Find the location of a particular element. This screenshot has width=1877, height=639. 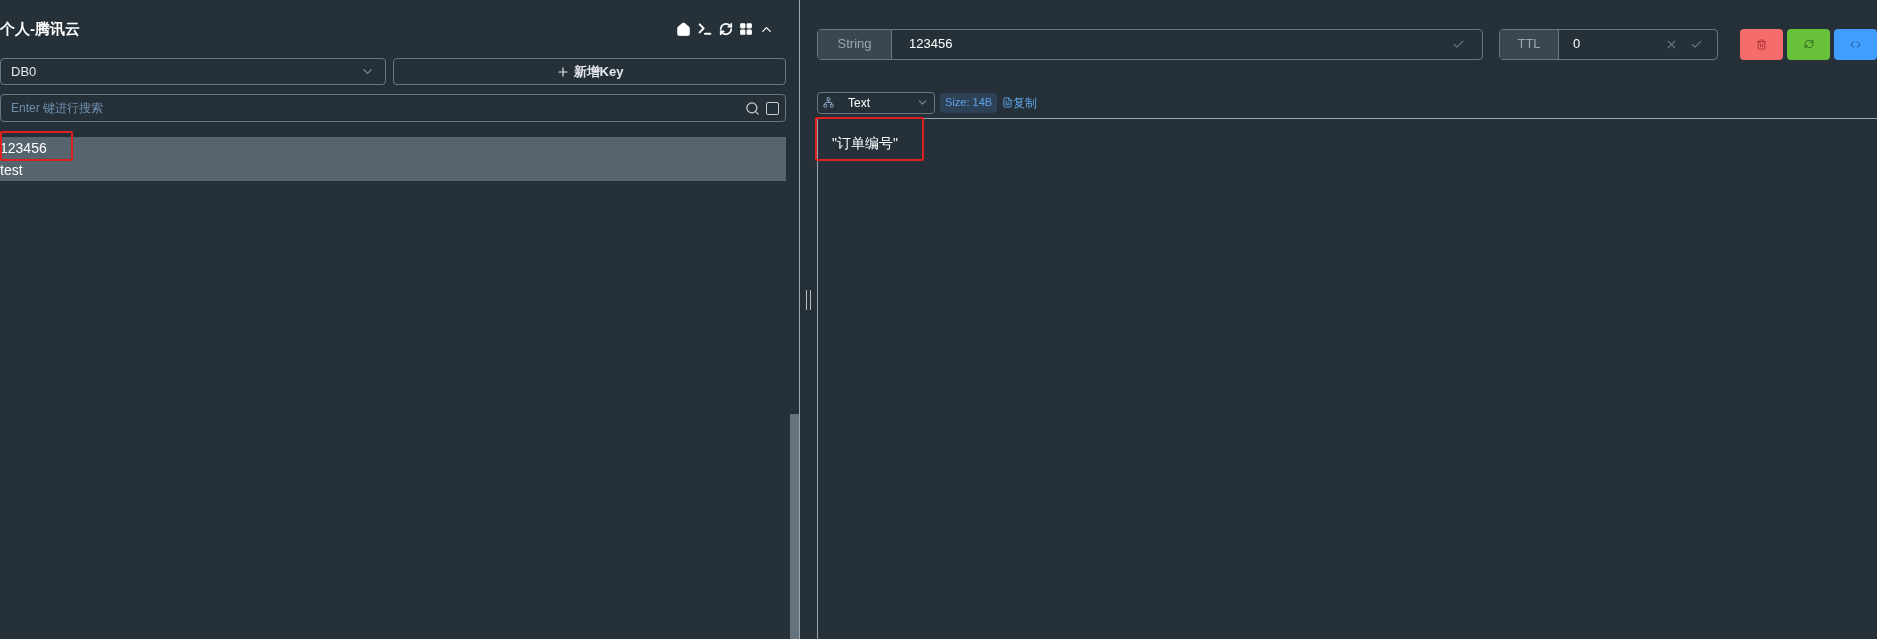

db-select: DB0 is located at coordinates (193, 71).